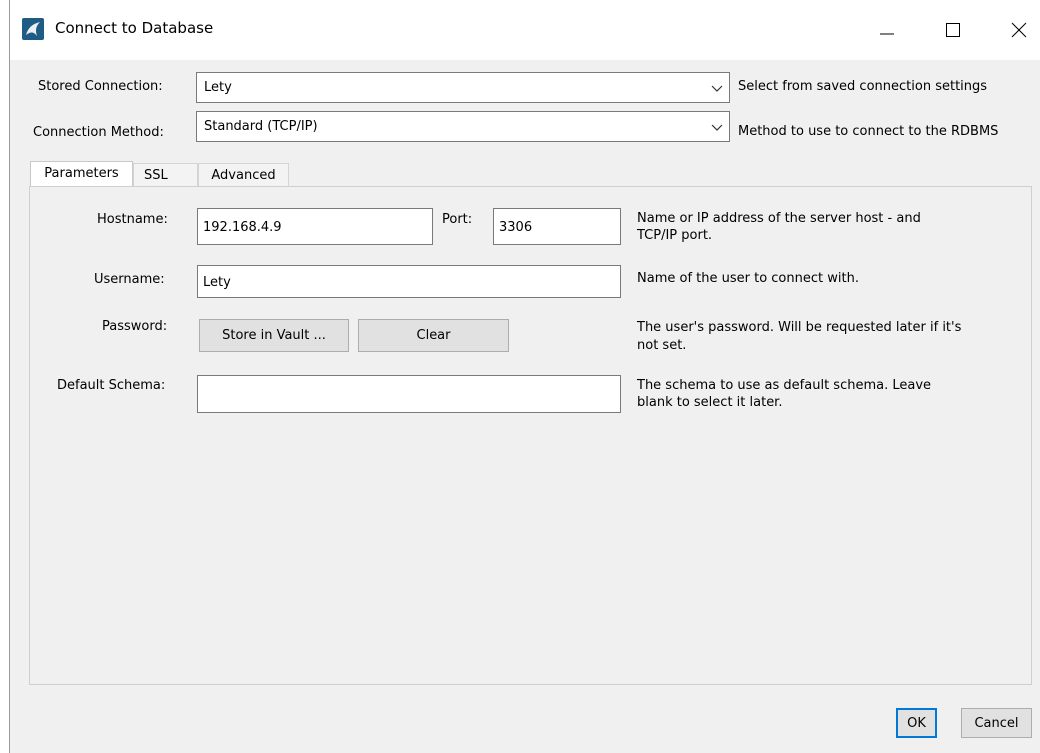 This screenshot has width=1040, height=753. What do you see at coordinates (9, 376) in the screenshot?
I see `window-left-border` at bounding box center [9, 376].